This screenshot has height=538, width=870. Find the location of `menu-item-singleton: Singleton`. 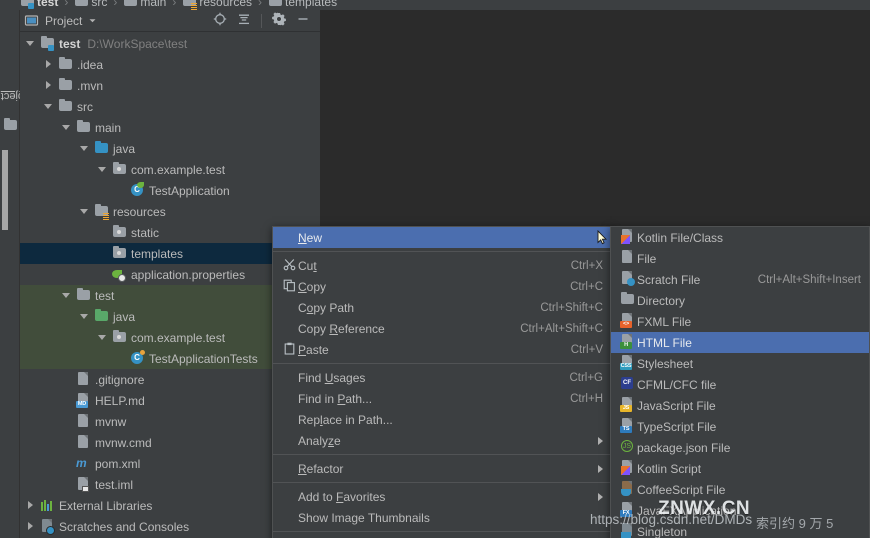

menu-item-singleton: Singleton is located at coordinates (740, 529).